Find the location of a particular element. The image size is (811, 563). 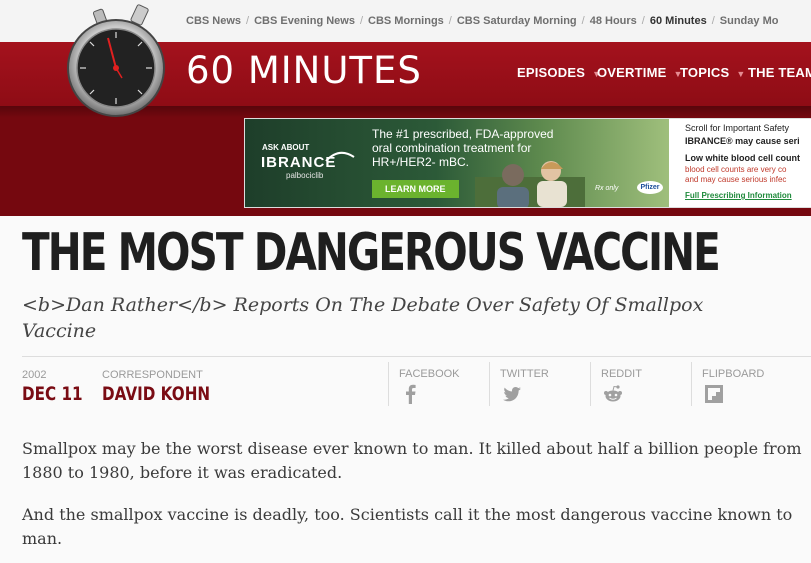

ad-generic-name: palbociclib is located at coordinates (305, 175).